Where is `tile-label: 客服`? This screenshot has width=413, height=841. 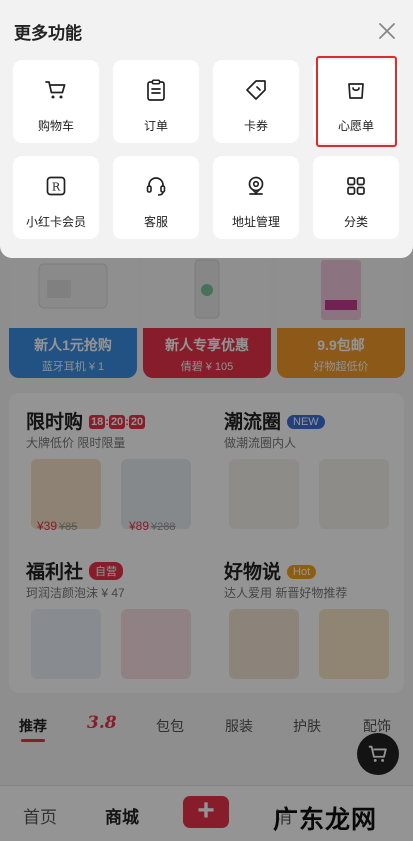
tile-label: 客服 is located at coordinates (155, 222).